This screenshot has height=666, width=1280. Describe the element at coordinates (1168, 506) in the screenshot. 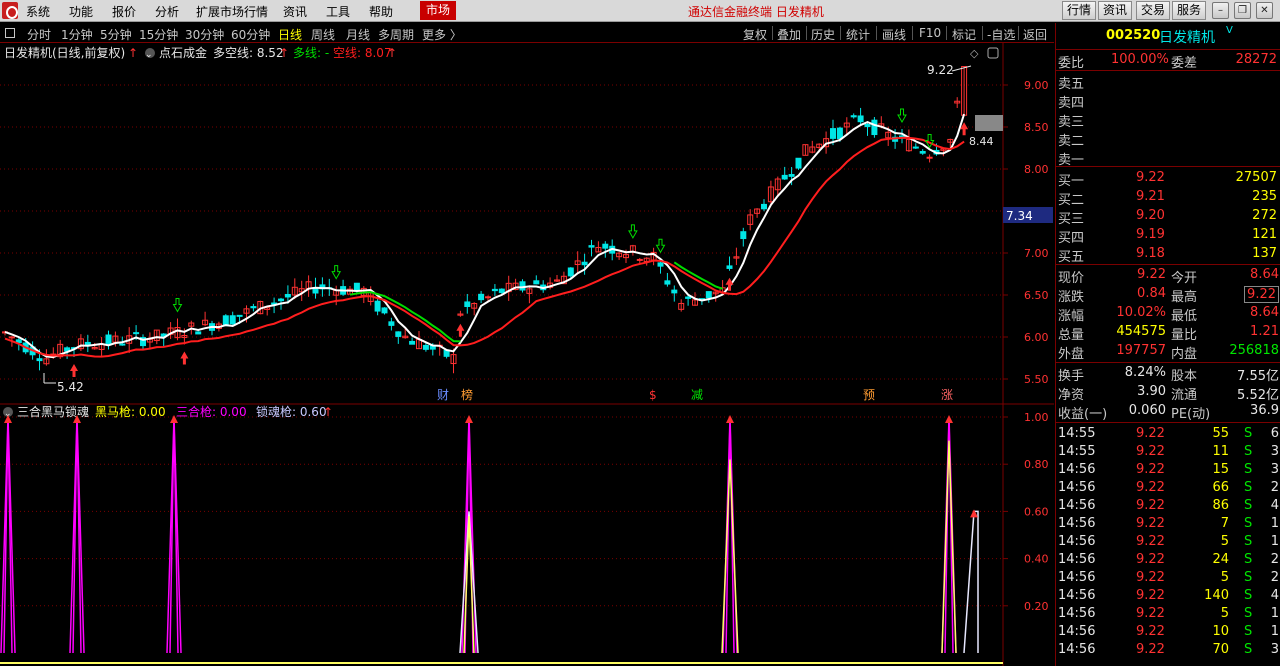

I see `tick-row: 14:56 9.22 86 S 4` at that location.